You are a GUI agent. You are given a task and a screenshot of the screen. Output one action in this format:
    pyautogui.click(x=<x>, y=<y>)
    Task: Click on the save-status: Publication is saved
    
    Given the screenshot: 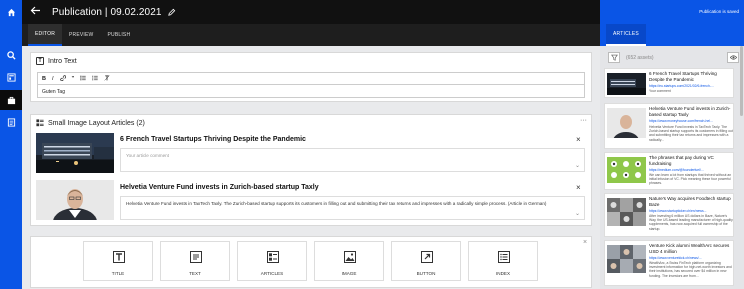 What is the action you would take?
    pyautogui.click(x=719, y=11)
    